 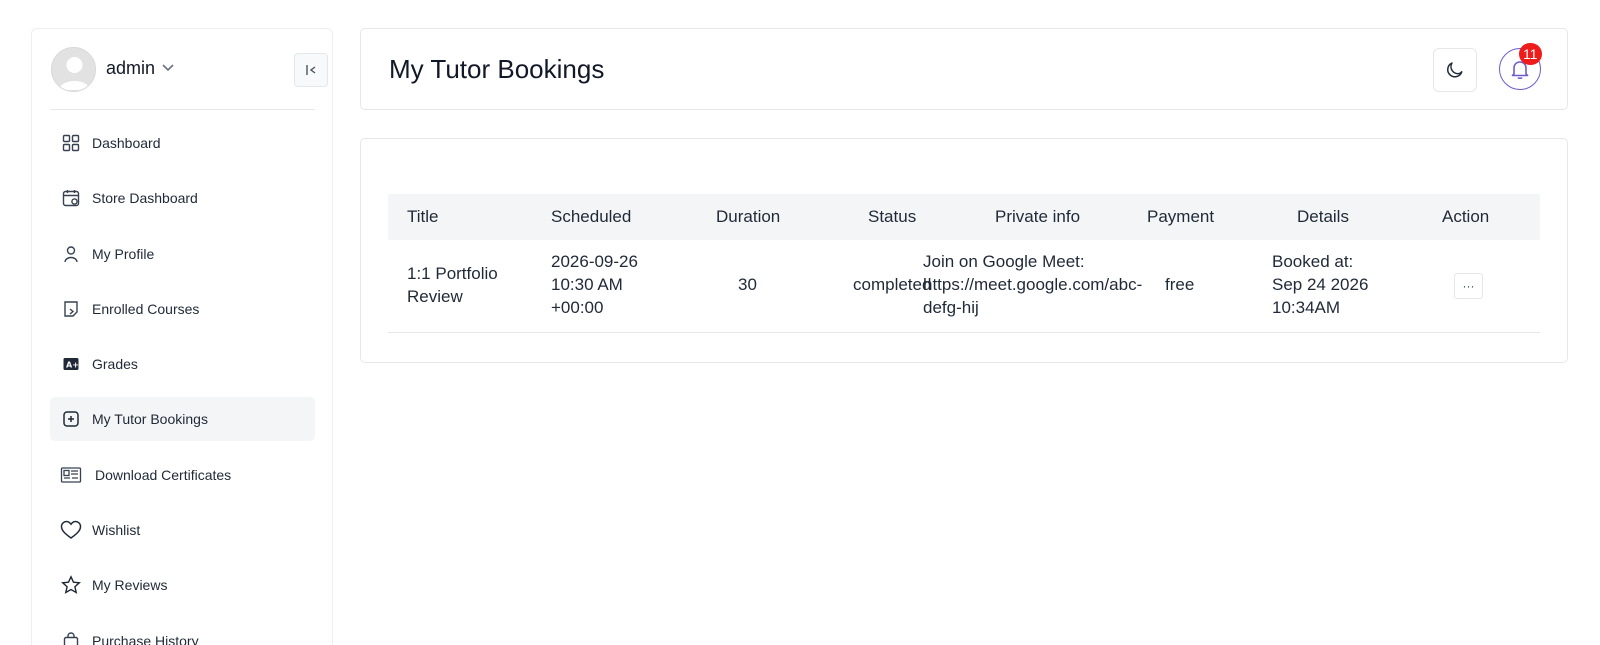 I want to click on column-header-scheduled: Scheduled, so click(x=591, y=216).